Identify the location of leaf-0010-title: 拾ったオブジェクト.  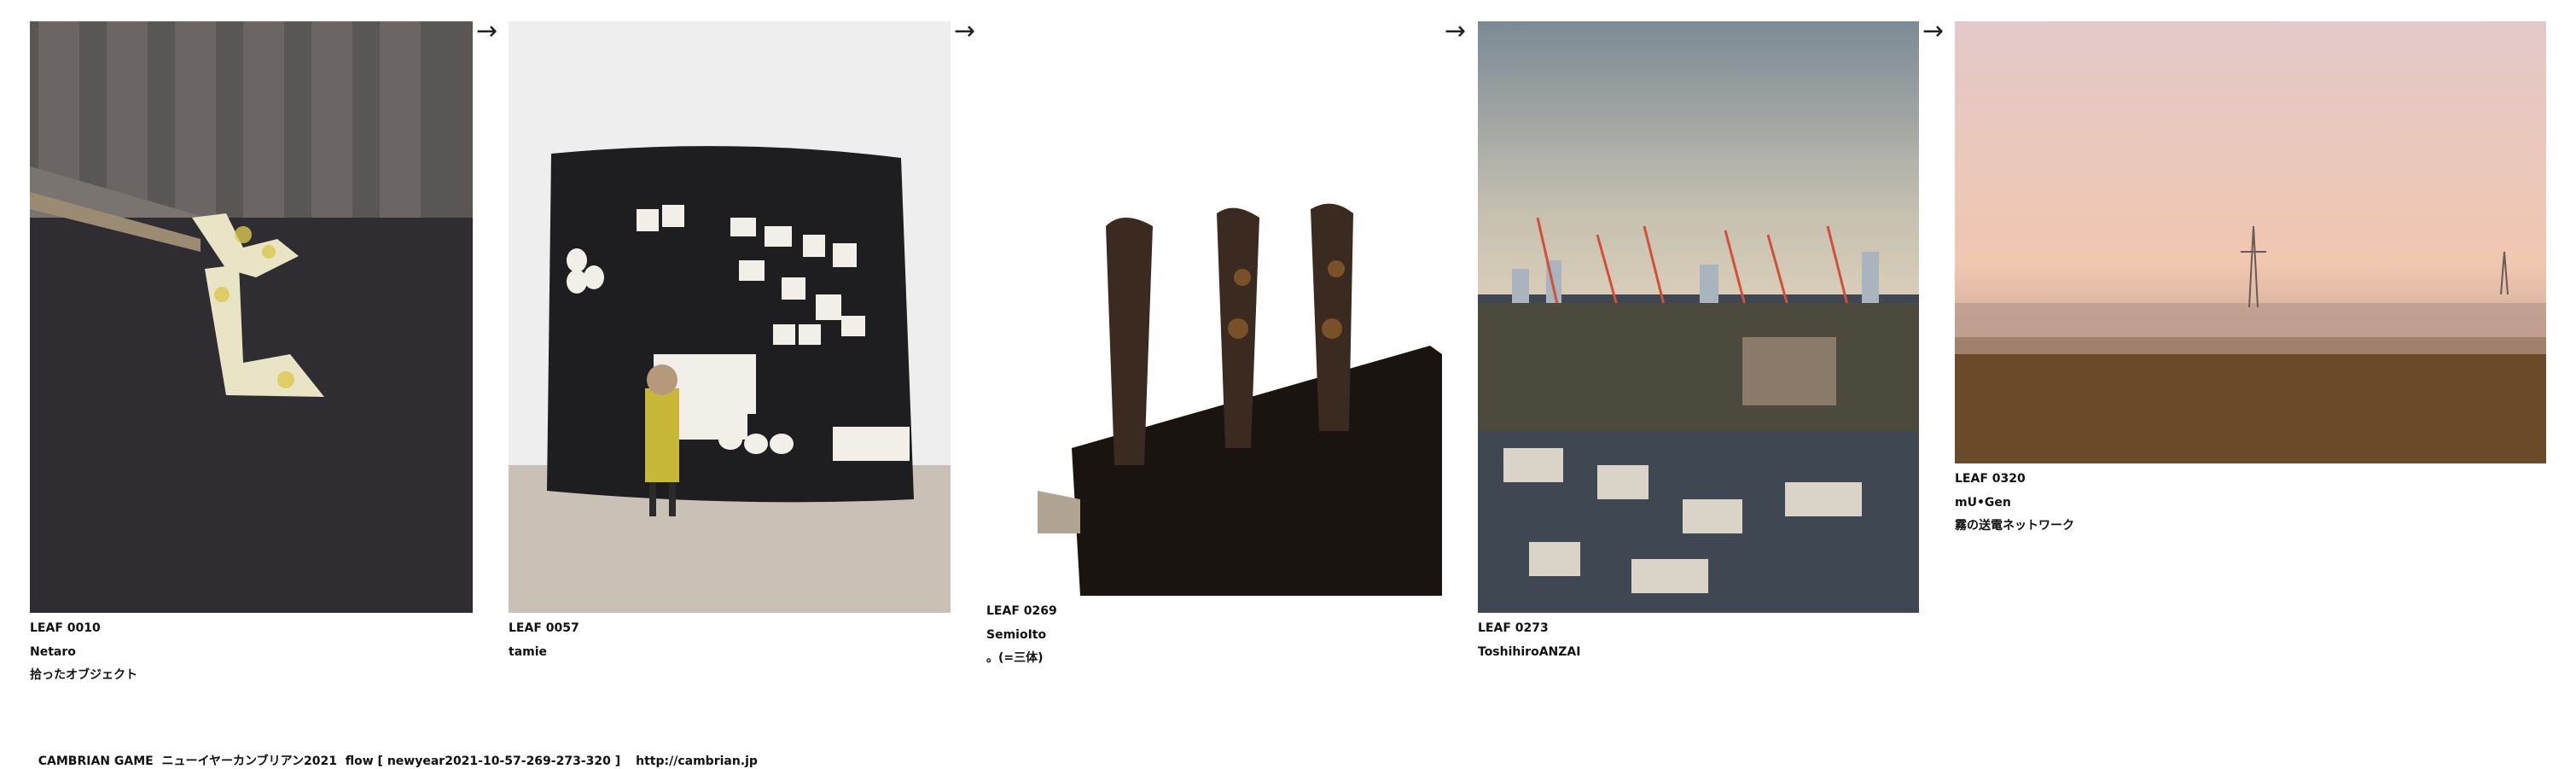
(84, 675).